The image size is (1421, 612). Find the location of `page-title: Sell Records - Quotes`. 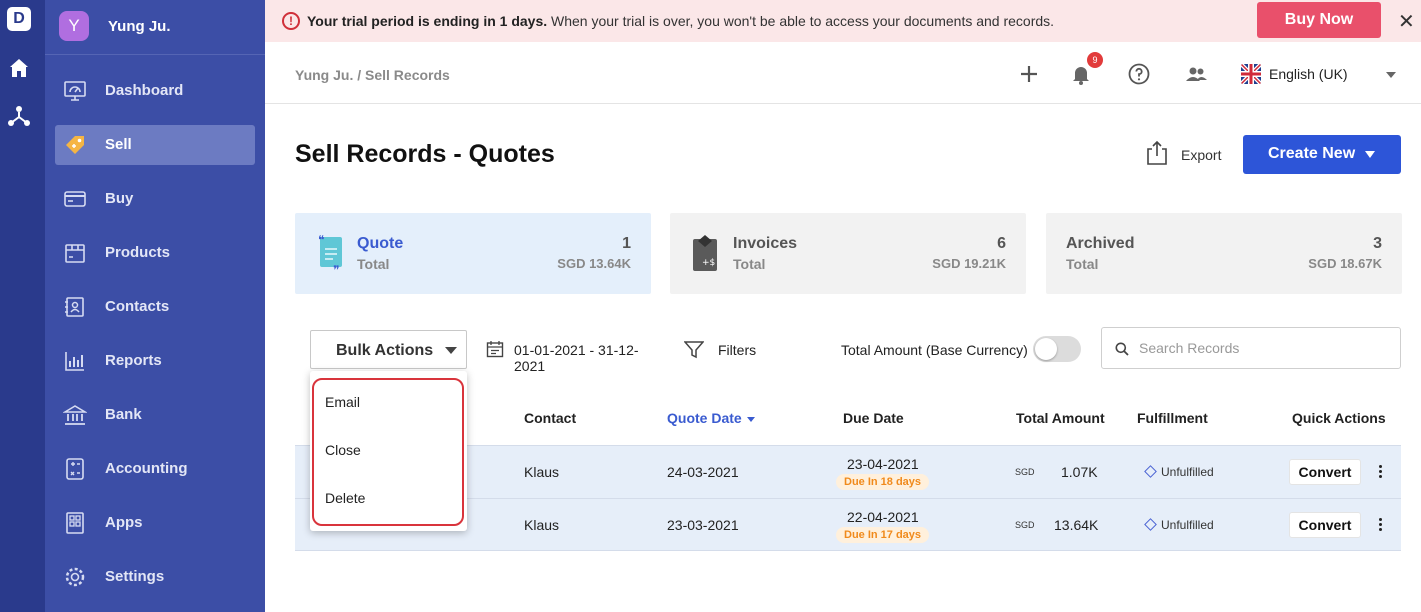

page-title: Sell Records - Quotes is located at coordinates (425, 154).